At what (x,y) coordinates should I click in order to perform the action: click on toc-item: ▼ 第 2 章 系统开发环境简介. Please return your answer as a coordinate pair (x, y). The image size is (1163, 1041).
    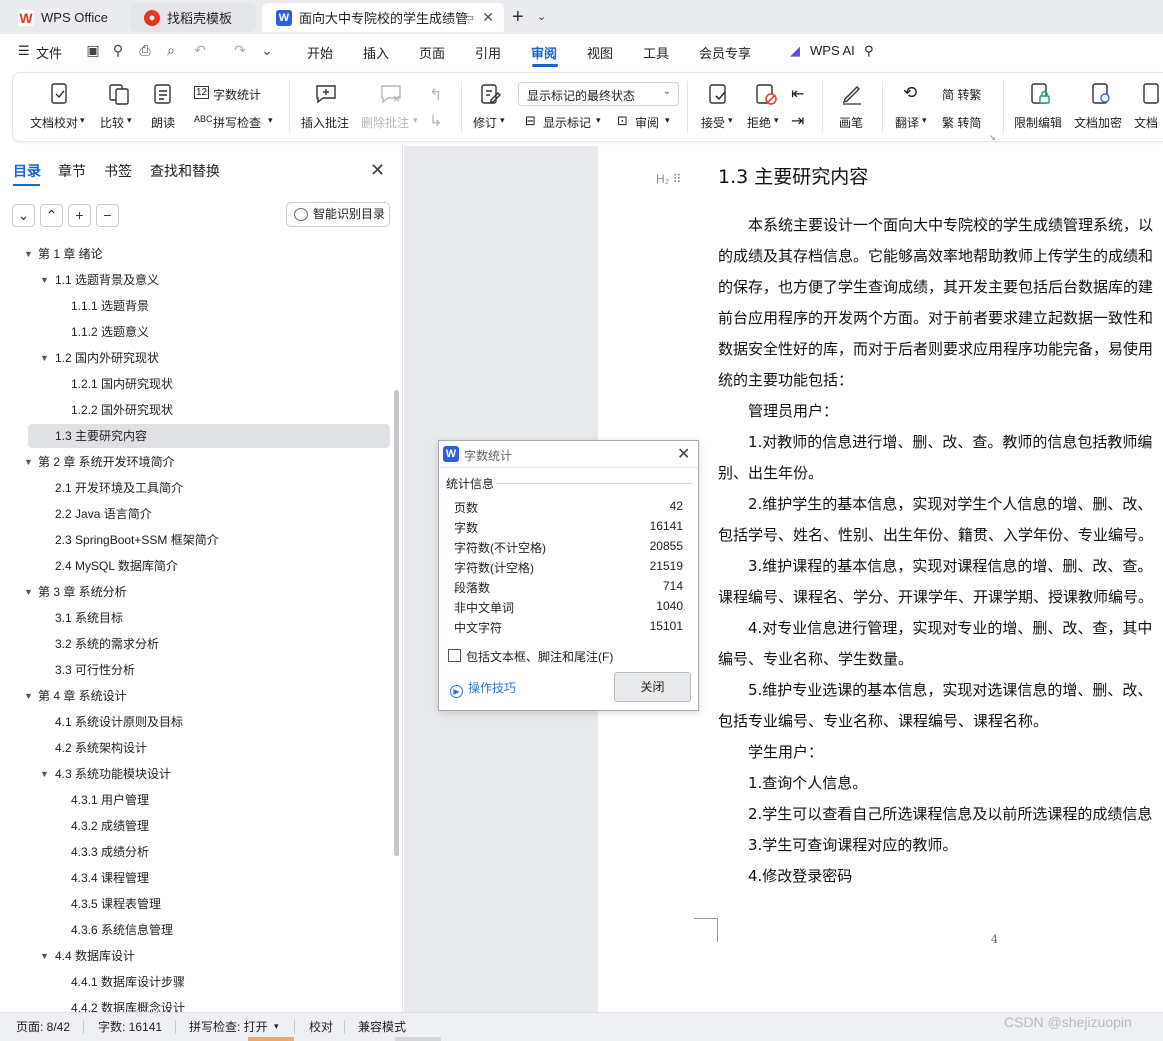
    Looking at the image, I should click on (195, 462).